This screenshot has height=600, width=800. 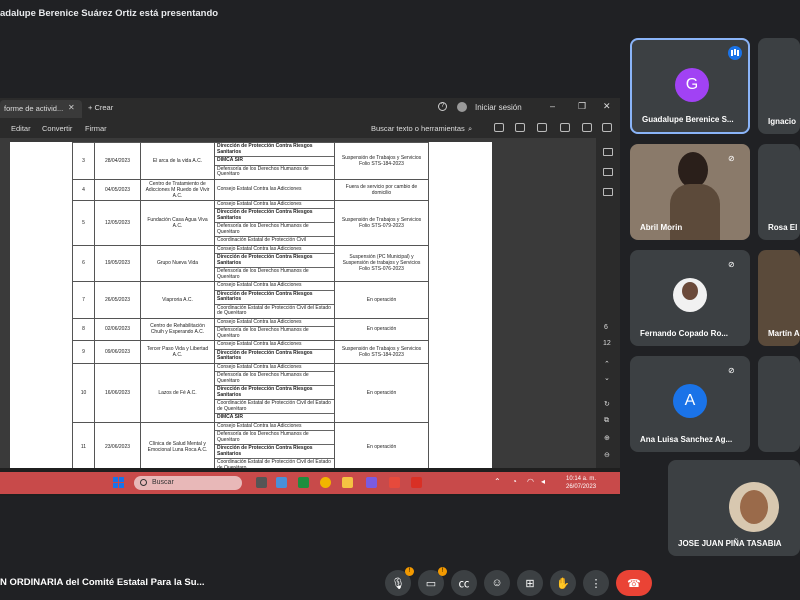 What do you see at coordinates (607, 404) in the screenshot?
I see `refresh-icon: ↻` at bounding box center [607, 404].